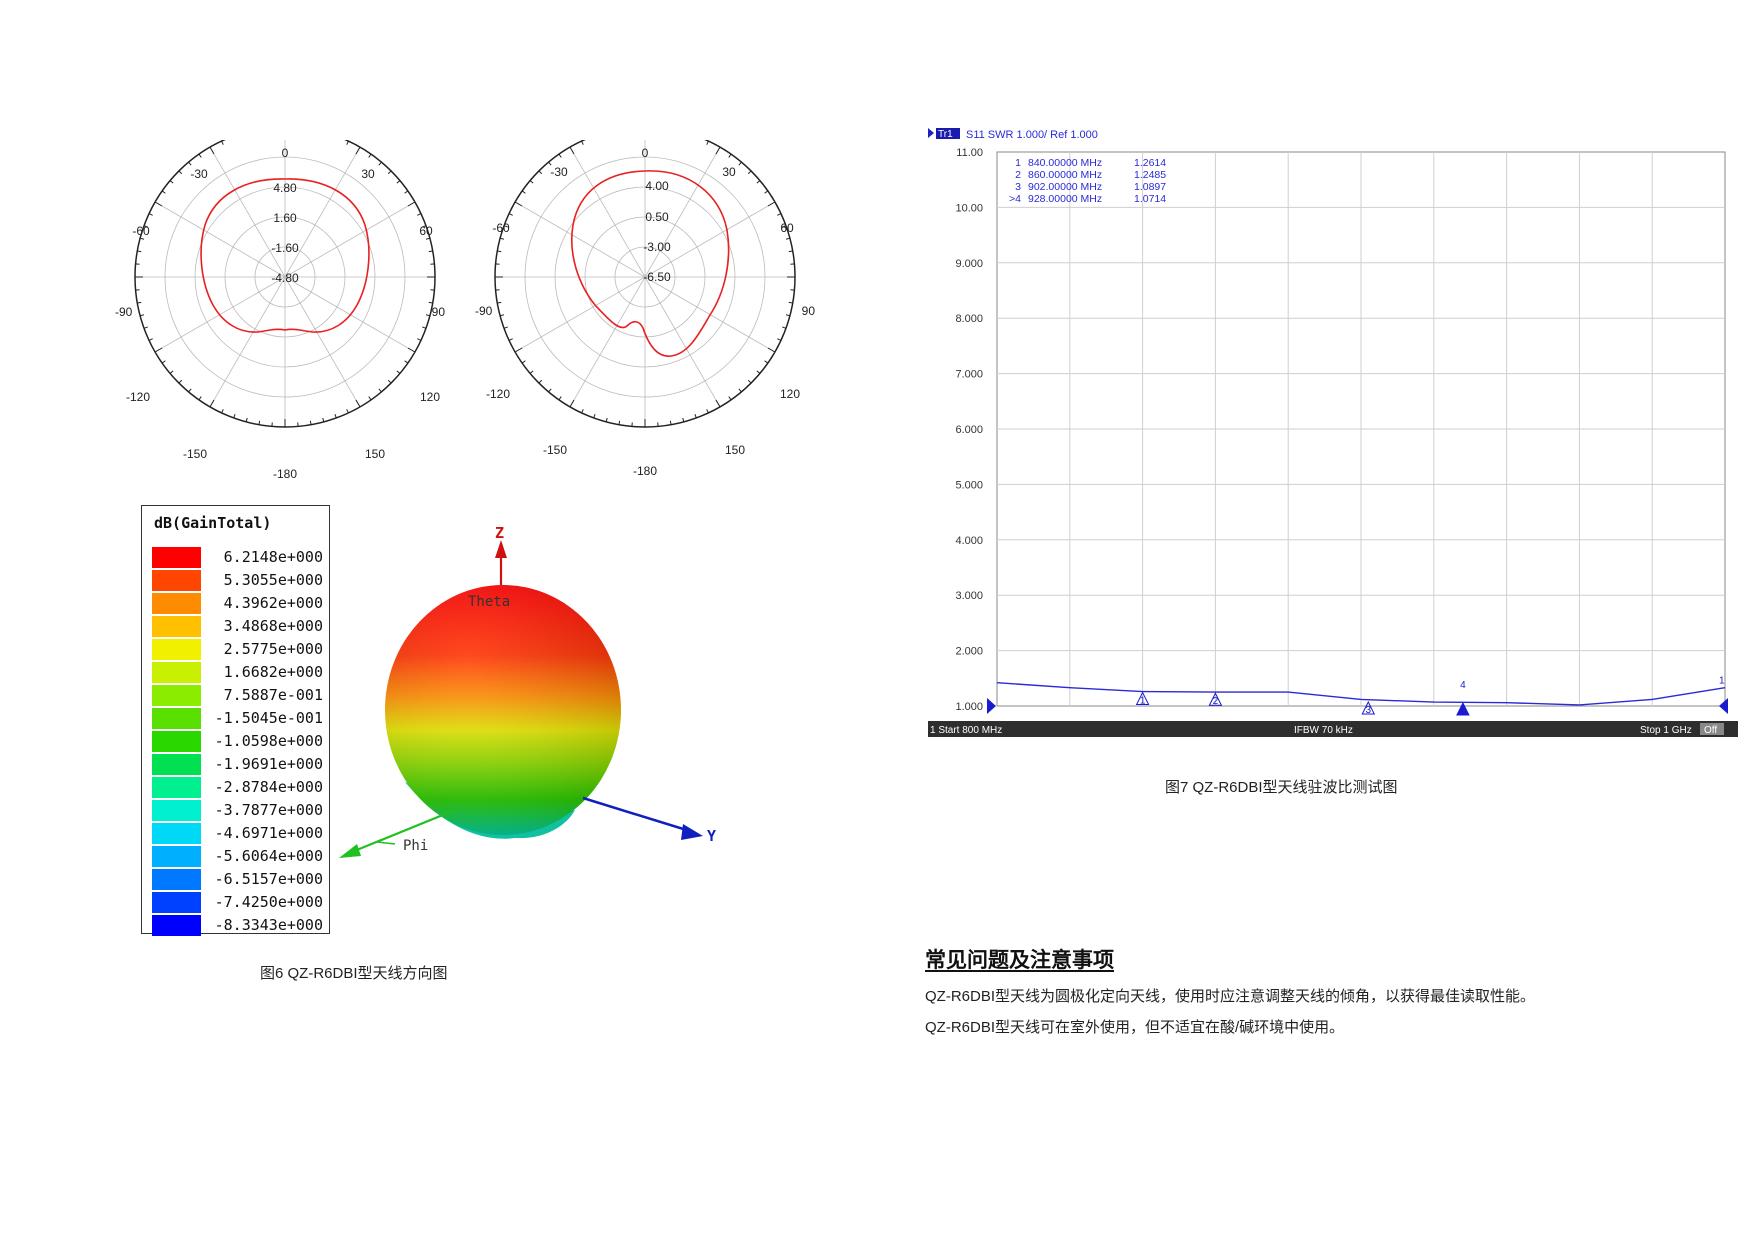 The image size is (1754, 1240). What do you see at coordinates (645, 471) in the screenshot?
I see `polar-right-angle-180: -180` at bounding box center [645, 471].